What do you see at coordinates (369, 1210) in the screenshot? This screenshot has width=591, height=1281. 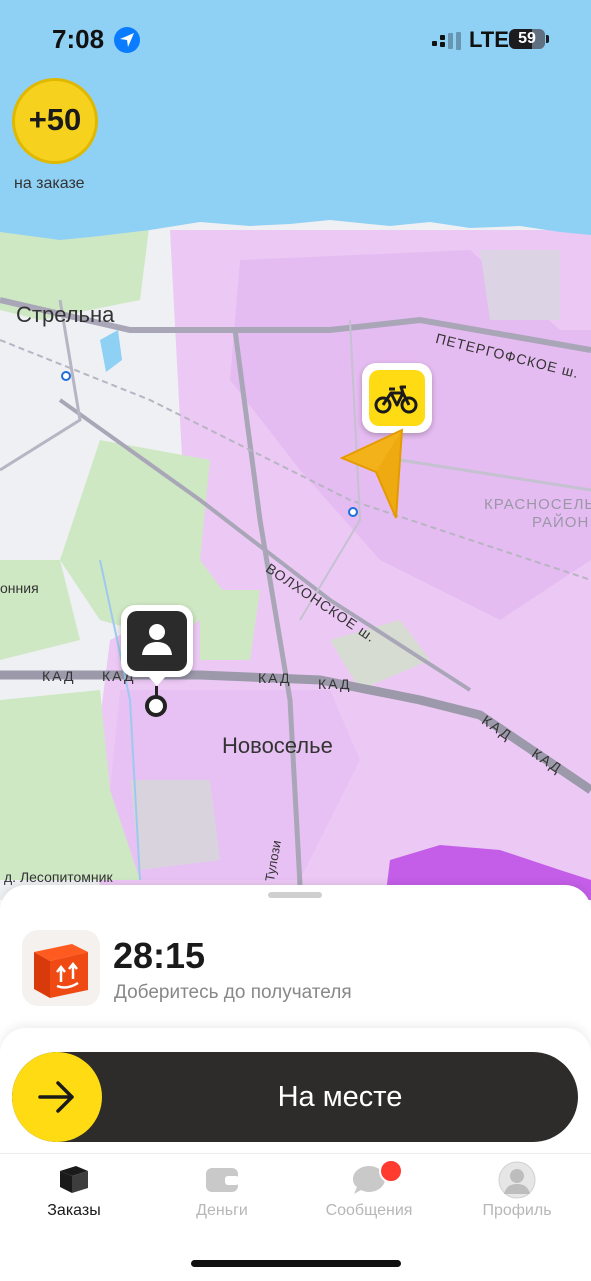 I see `tab-messages-label: Сообщения` at bounding box center [369, 1210].